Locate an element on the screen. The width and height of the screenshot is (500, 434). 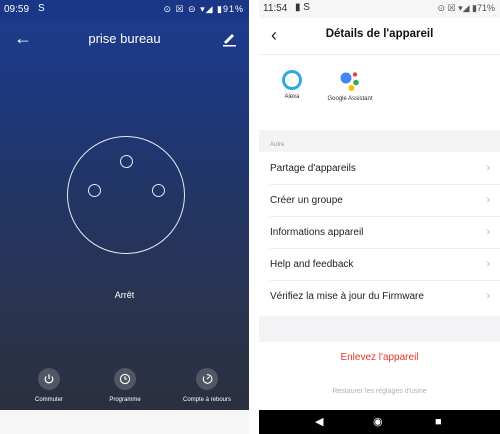
back-nav-icon: ◀ is located at coordinates (319, 422).